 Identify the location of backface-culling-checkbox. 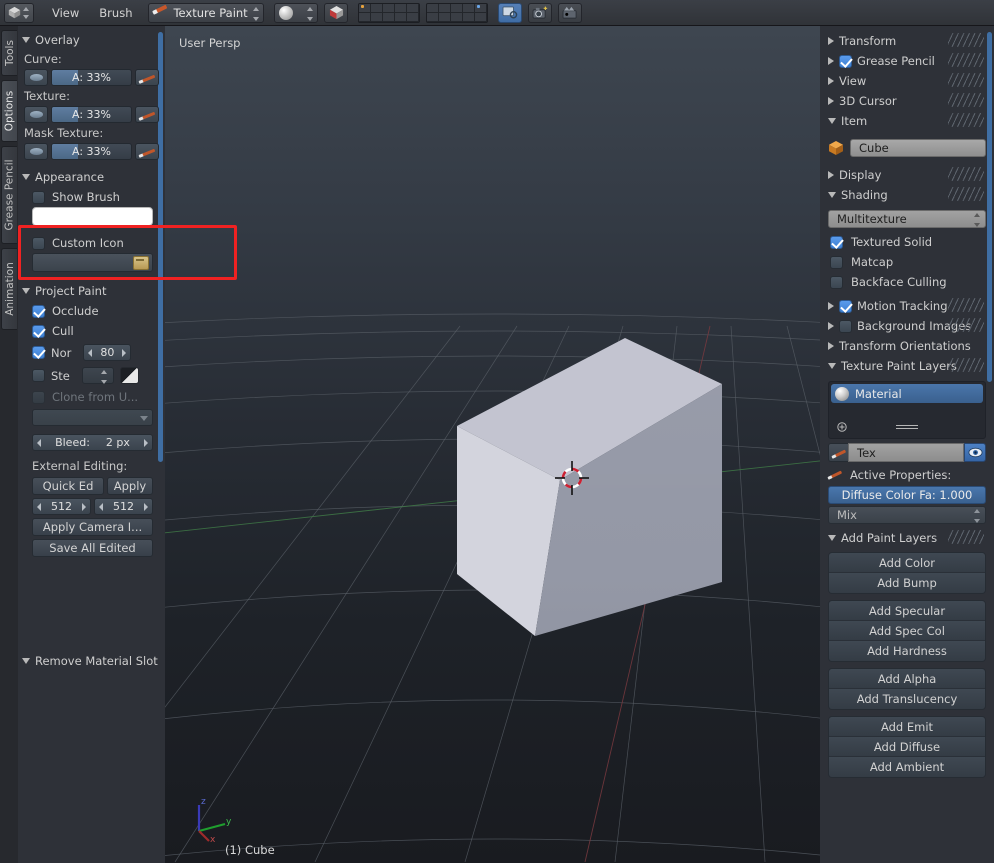
(836, 282).